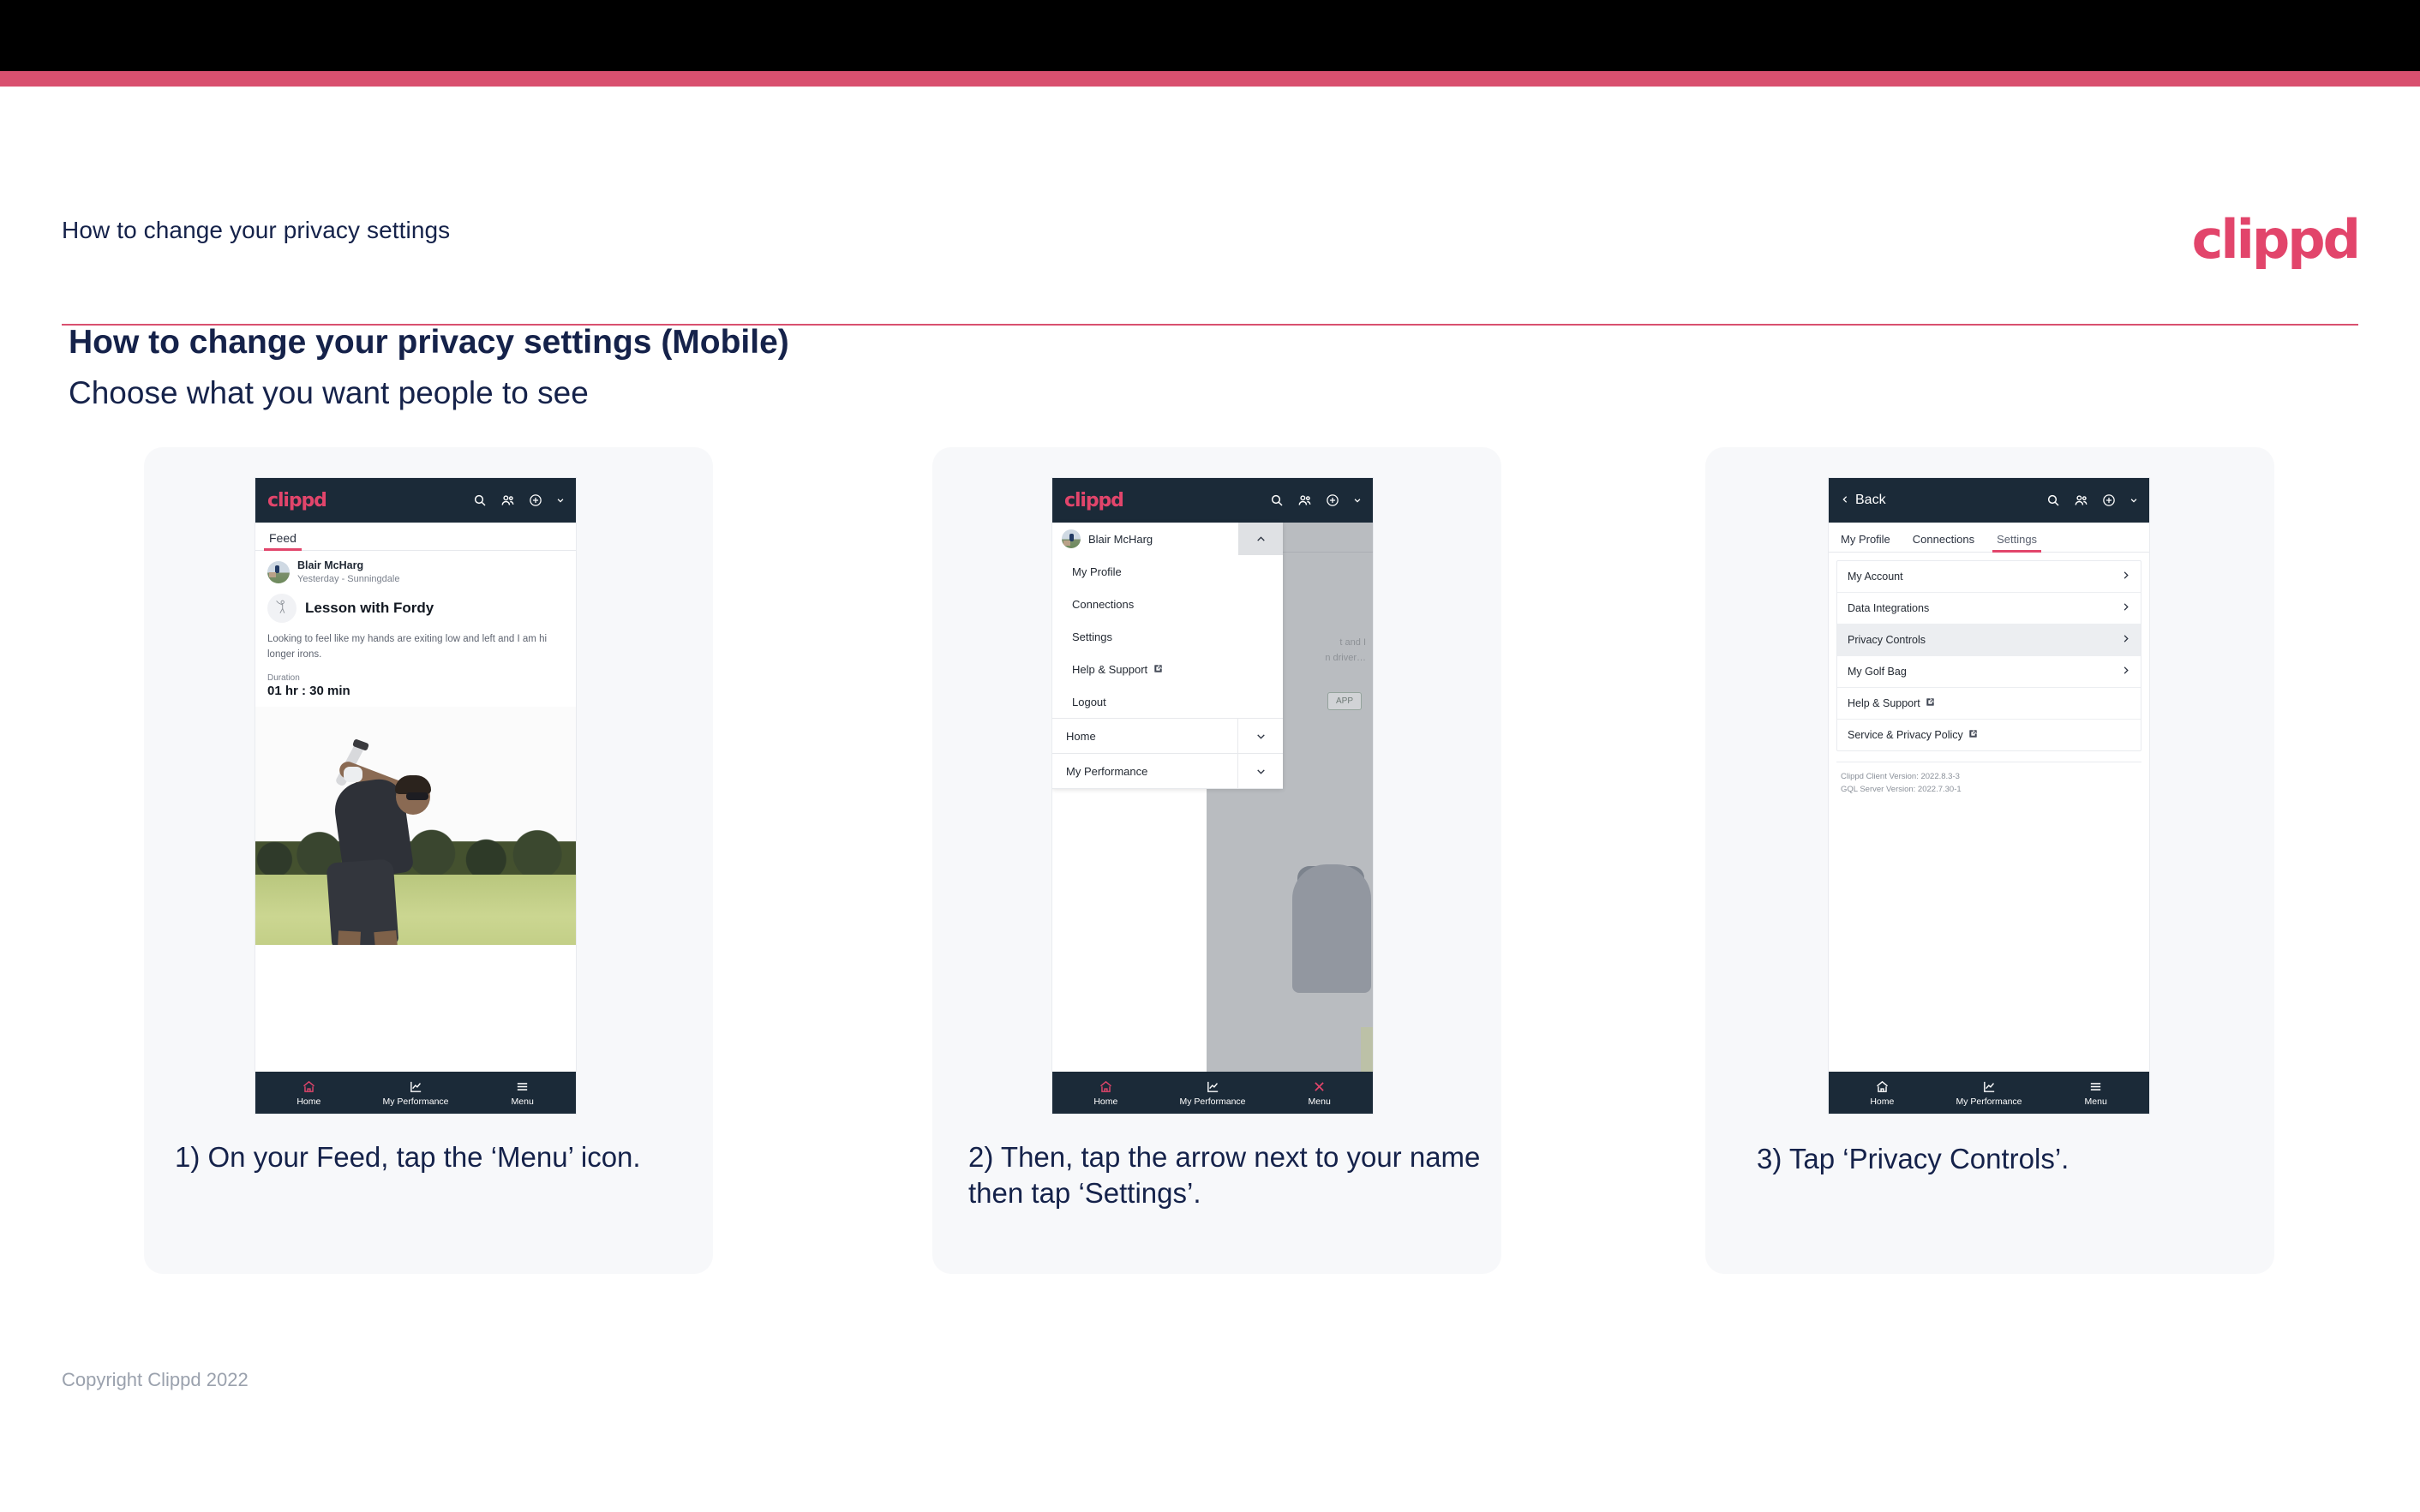 The width and height of the screenshot is (2420, 1512). I want to click on lesson-title: Lesson with Fordy, so click(369, 607).